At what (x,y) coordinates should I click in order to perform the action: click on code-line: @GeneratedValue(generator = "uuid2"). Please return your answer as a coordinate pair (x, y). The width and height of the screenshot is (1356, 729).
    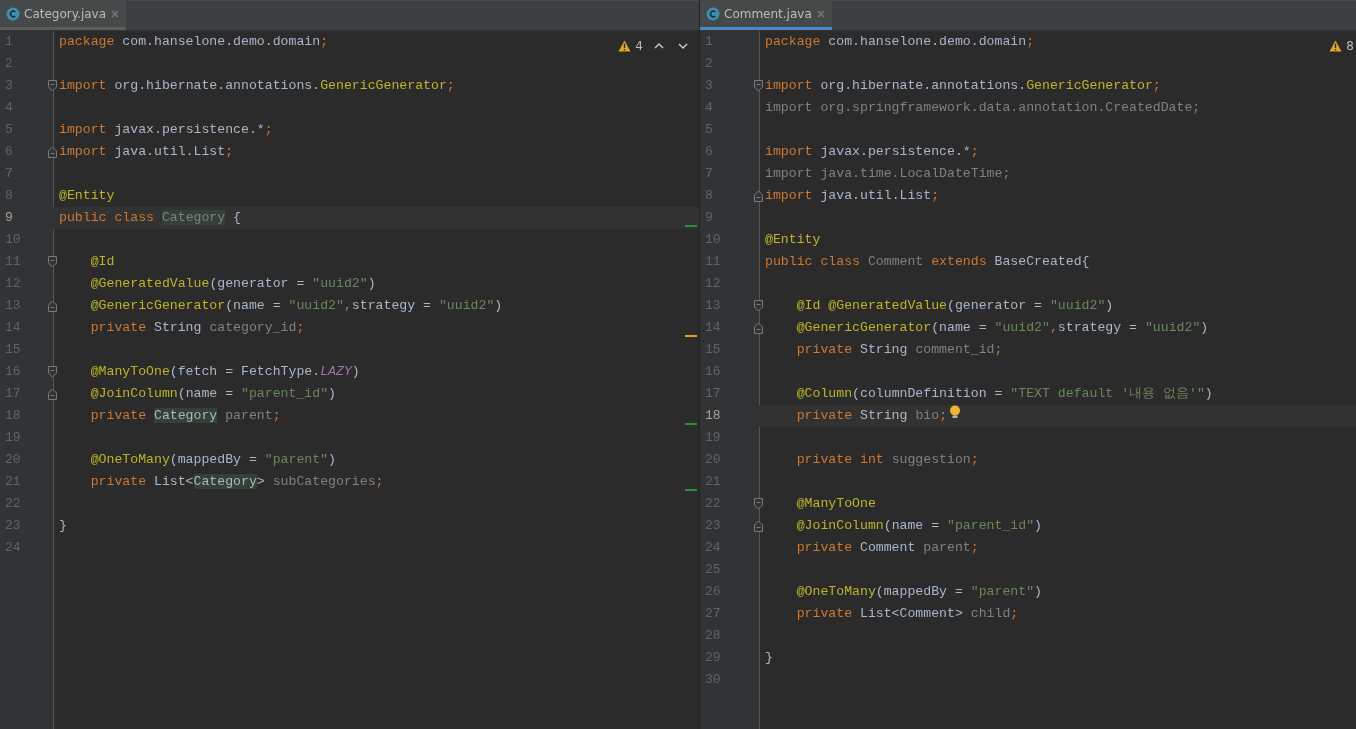
    Looking at the image, I should click on (232, 284).